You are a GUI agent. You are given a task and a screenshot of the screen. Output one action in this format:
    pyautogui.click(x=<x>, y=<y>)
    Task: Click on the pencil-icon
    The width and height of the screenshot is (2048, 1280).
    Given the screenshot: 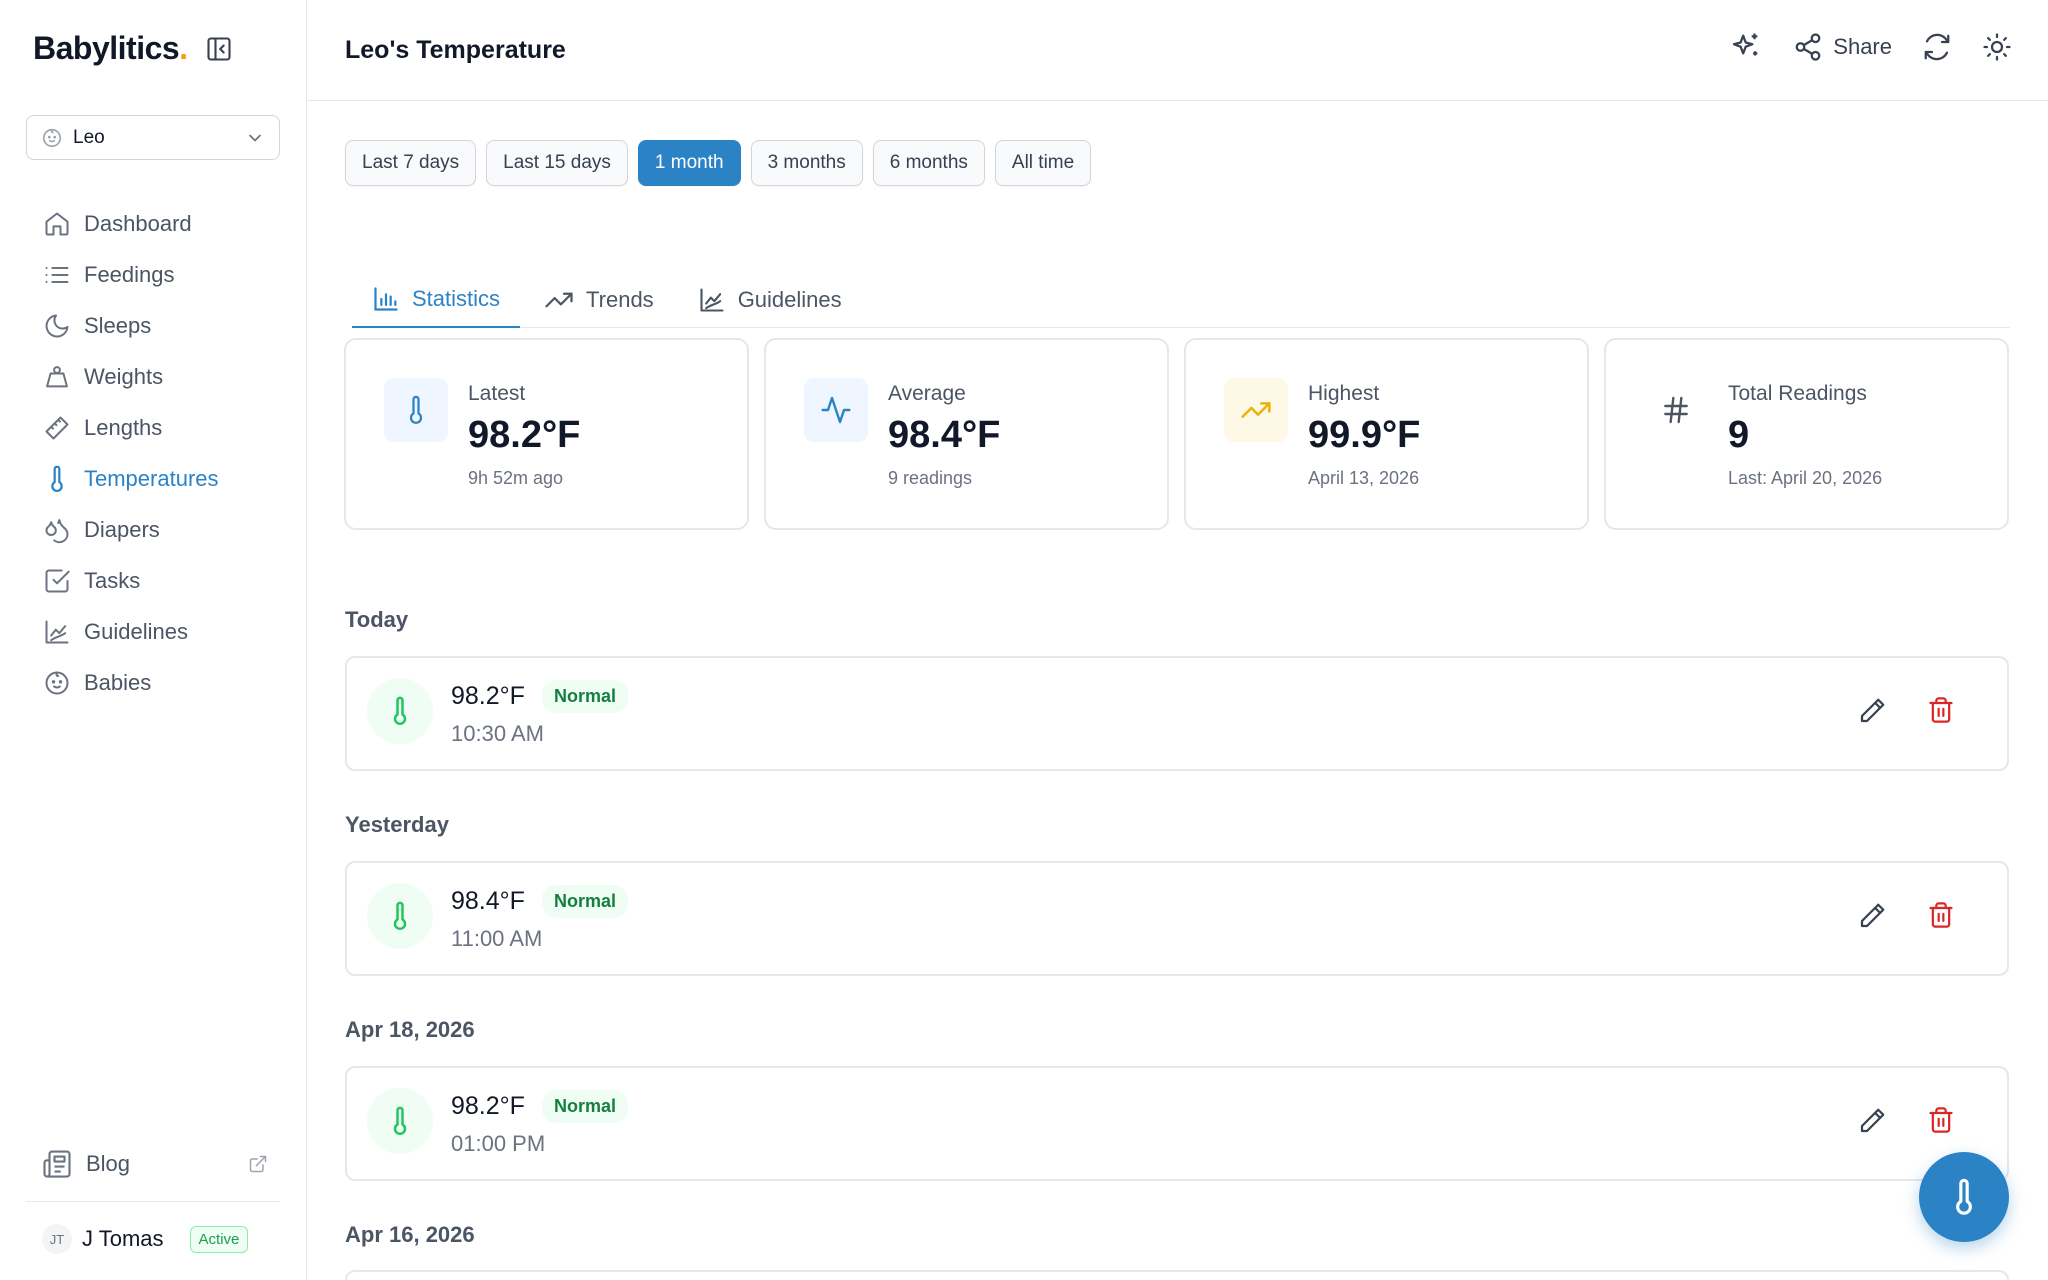 What is the action you would take?
    pyautogui.click(x=1872, y=711)
    